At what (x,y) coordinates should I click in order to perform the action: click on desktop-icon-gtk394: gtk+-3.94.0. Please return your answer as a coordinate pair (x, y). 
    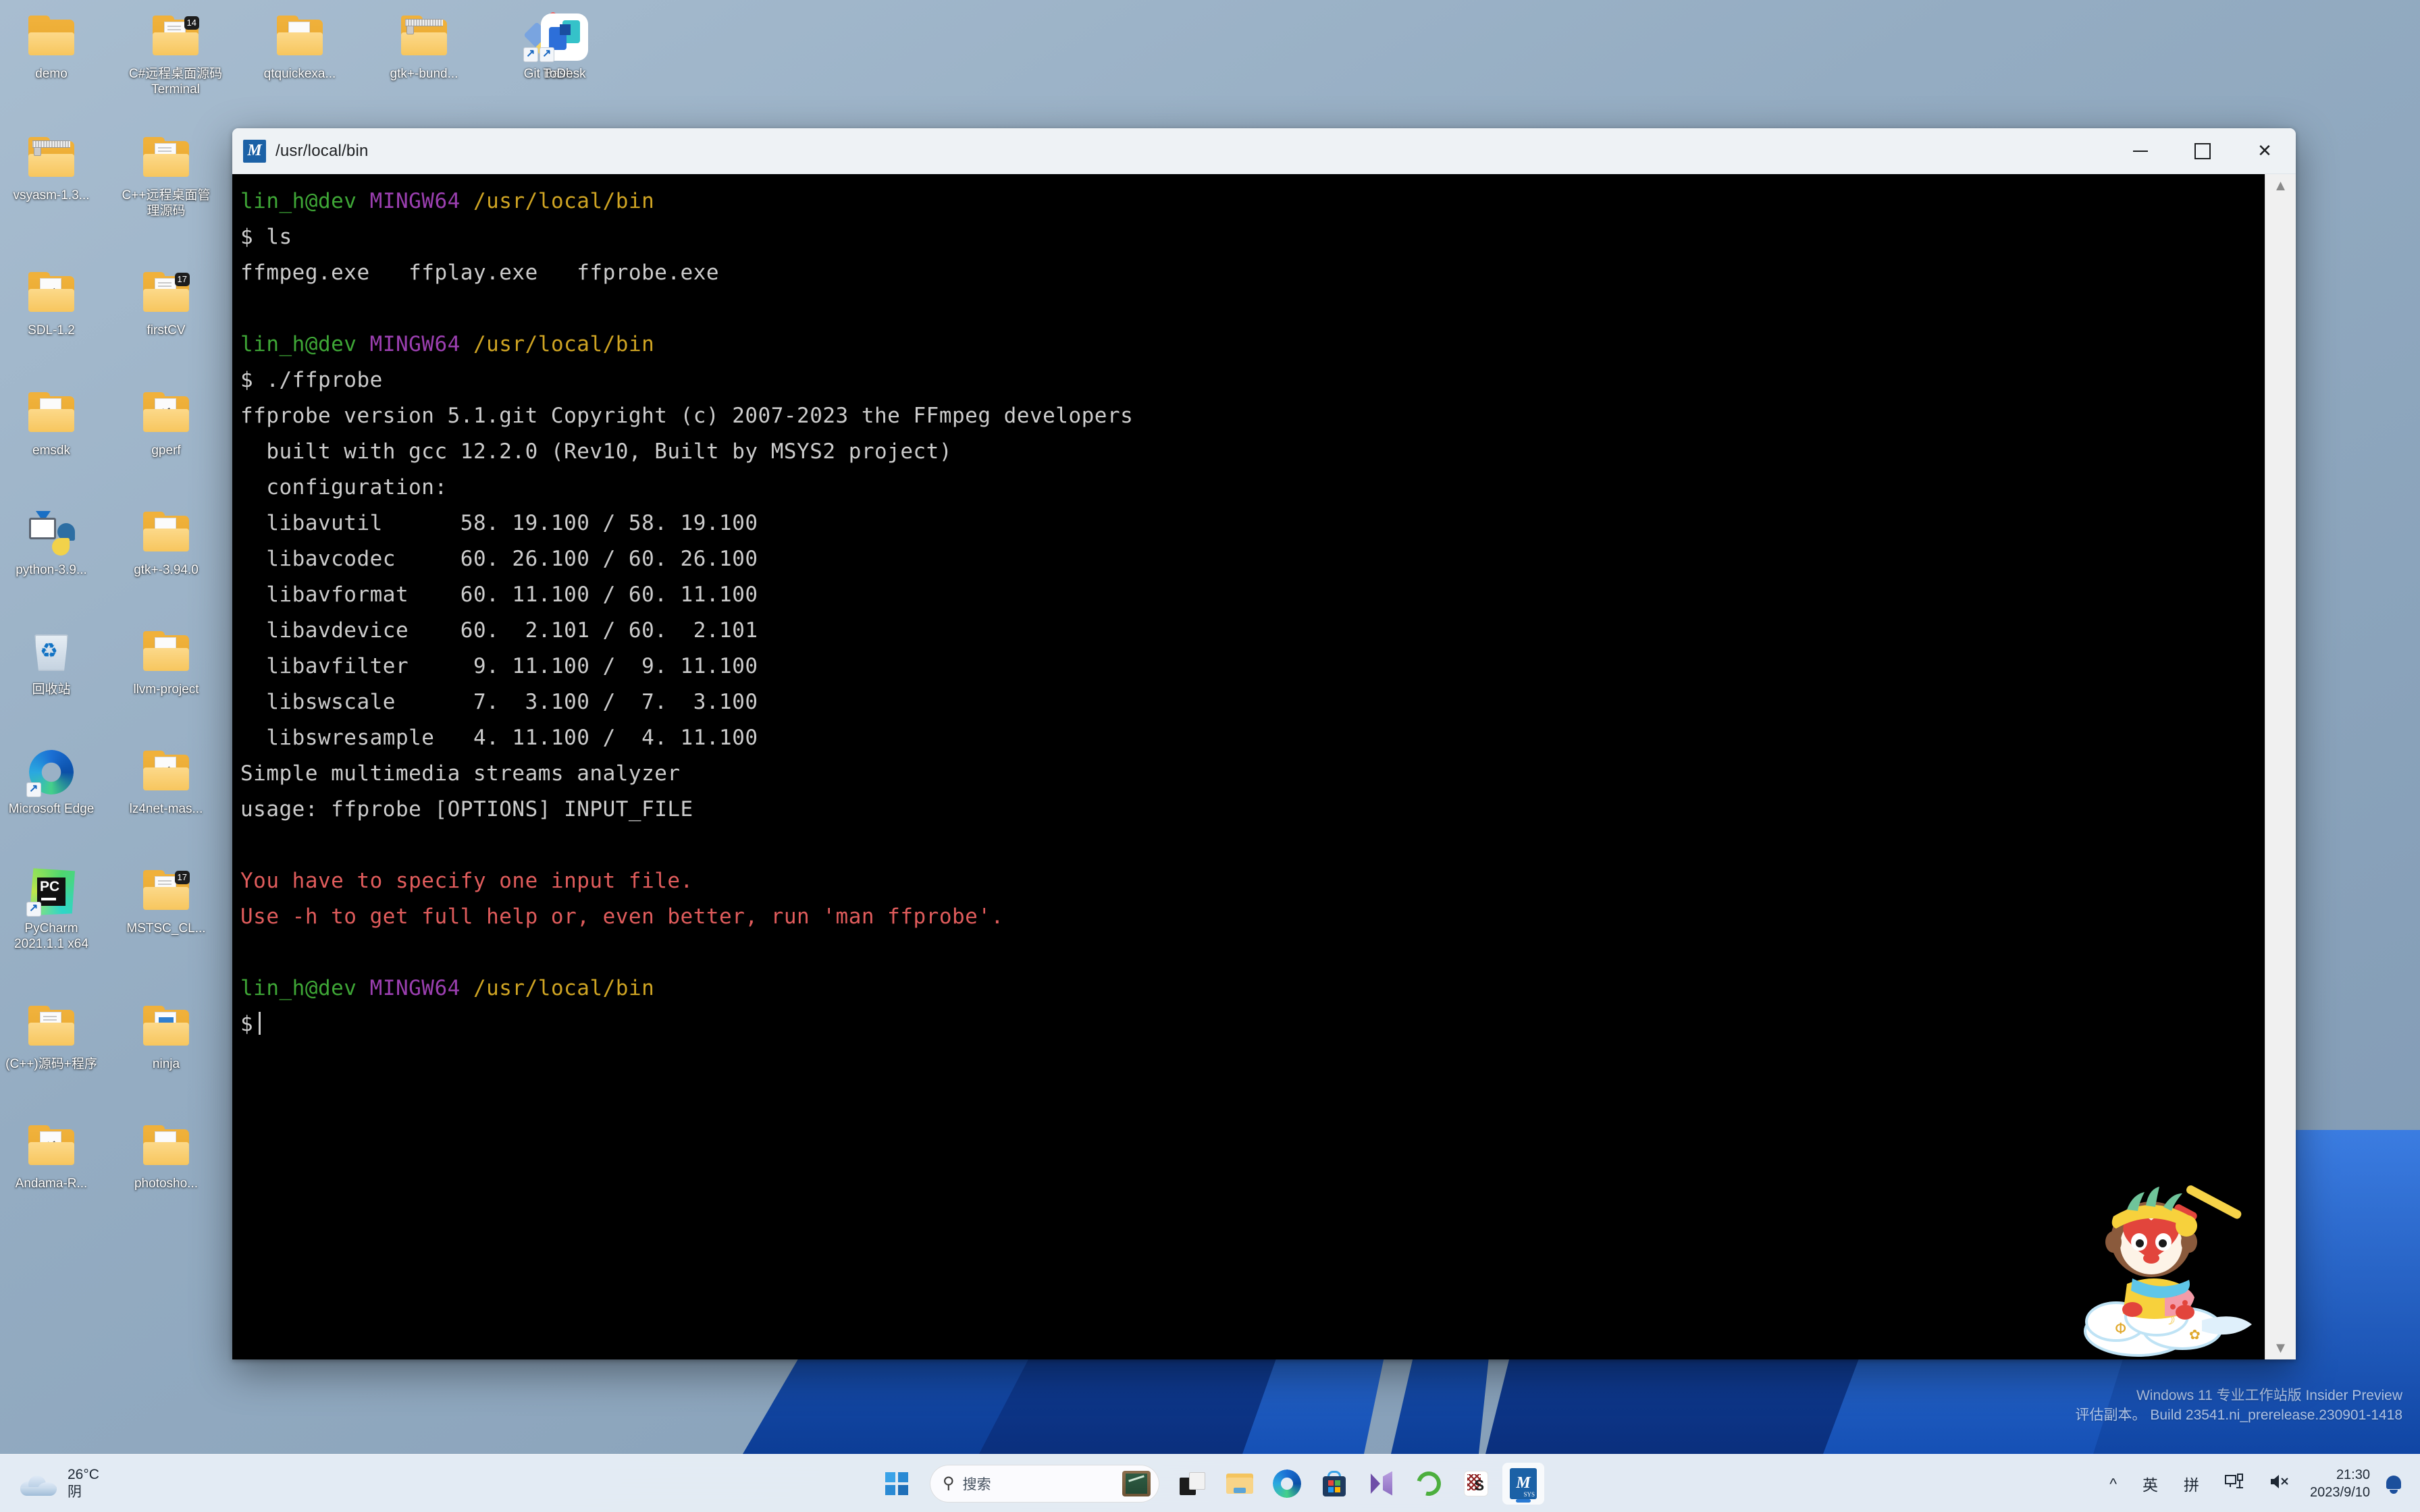
    Looking at the image, I should click on (166, 543).